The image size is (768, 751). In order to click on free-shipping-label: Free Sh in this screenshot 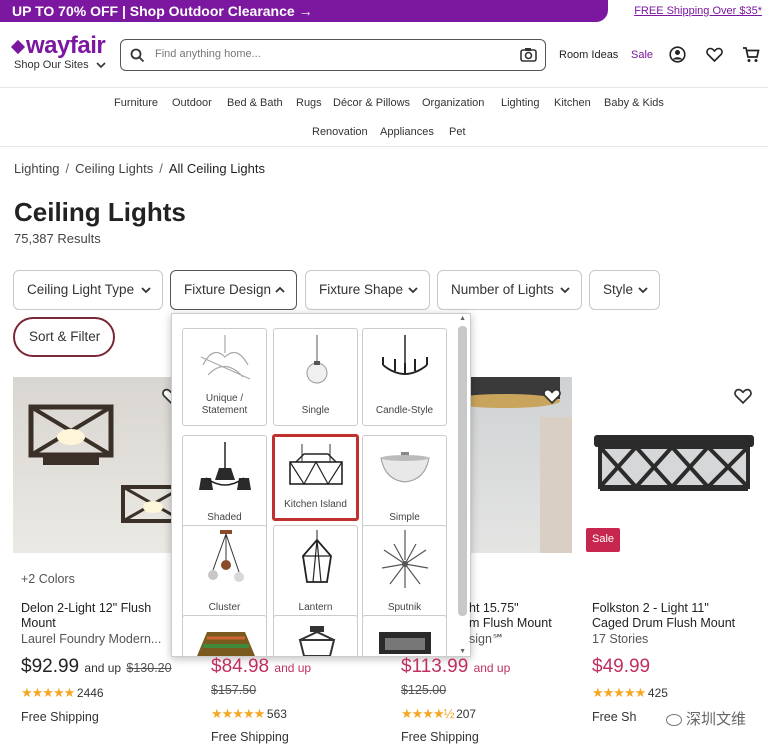, I will do `click(614, 717)`.